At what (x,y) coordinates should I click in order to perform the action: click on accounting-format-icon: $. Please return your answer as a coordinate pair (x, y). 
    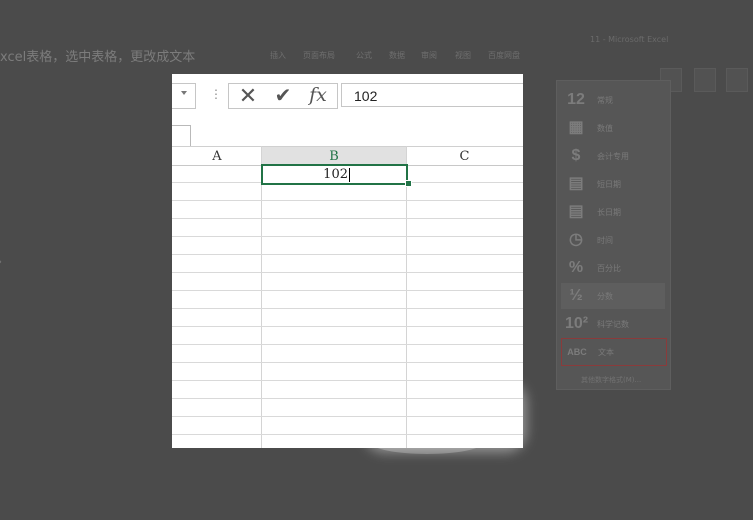
    Looking at the image, I should click on (576, 155).